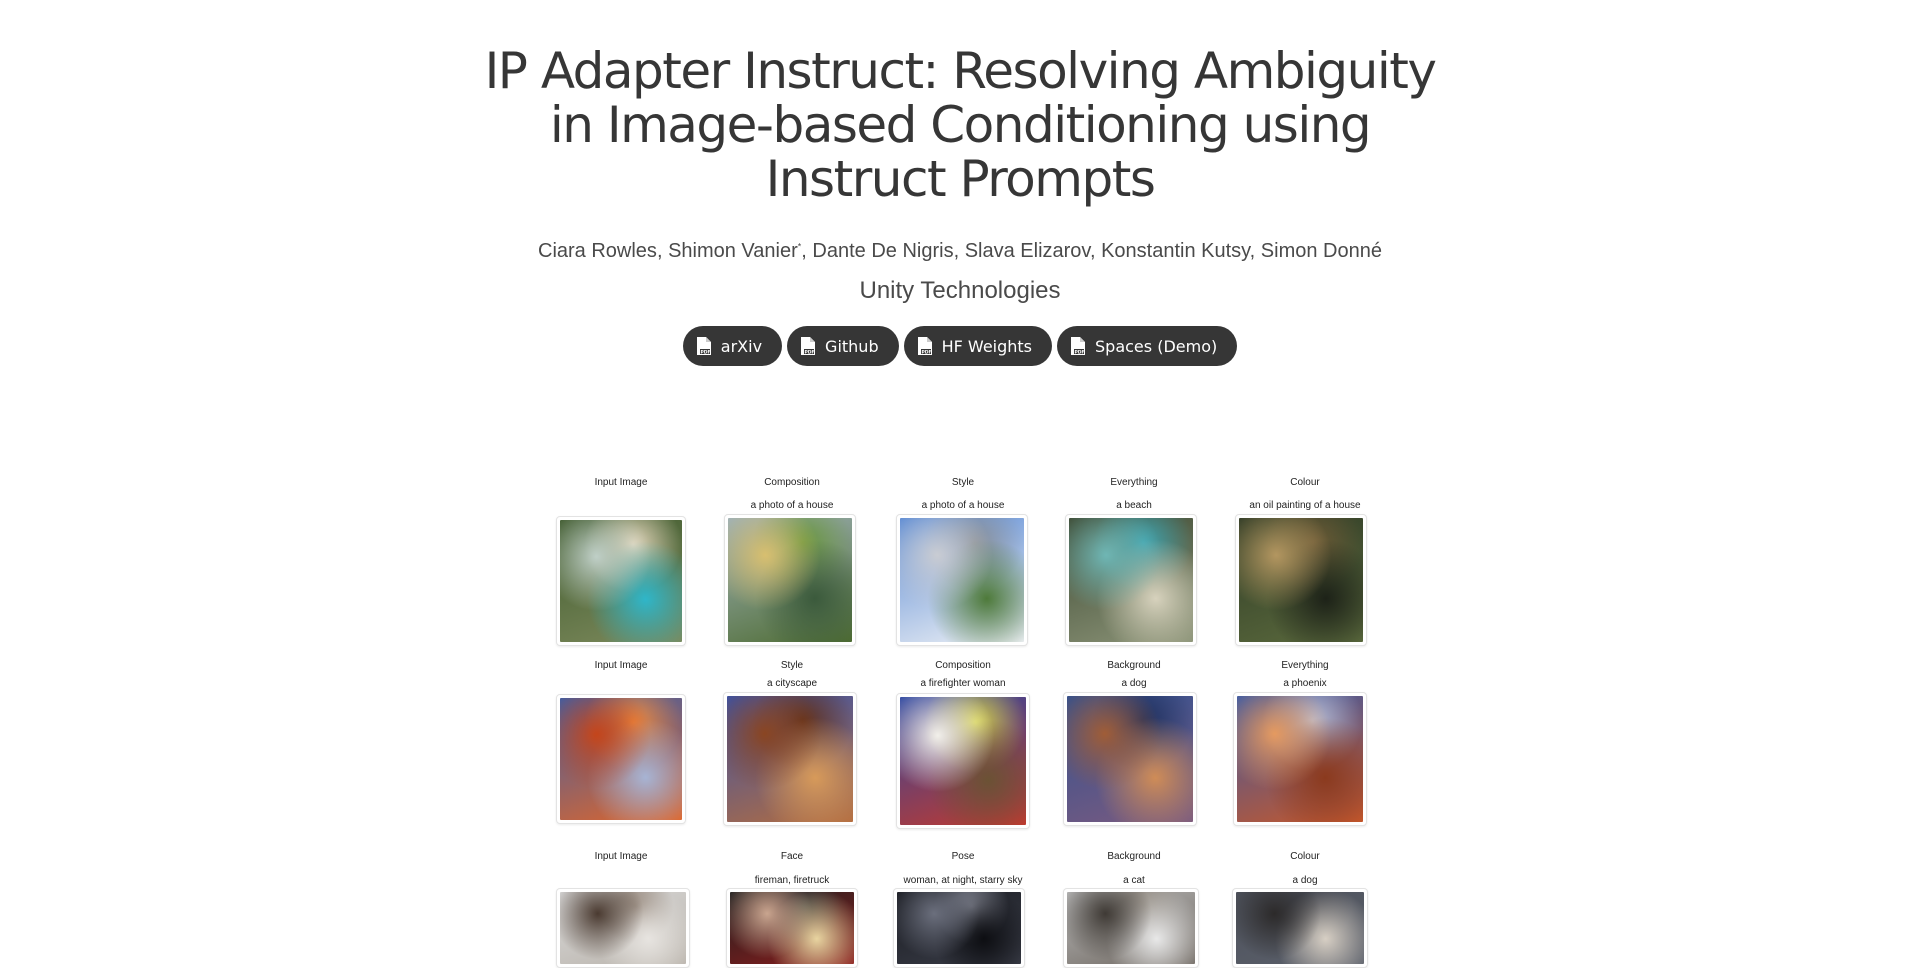 Image resolution: width=1920 pixels, height=968 pixels. What do you see at coordinates (792, 880) in the screenshot?
I see `example-prompt: fireman, firetruck` at bounding box center [792, 880].